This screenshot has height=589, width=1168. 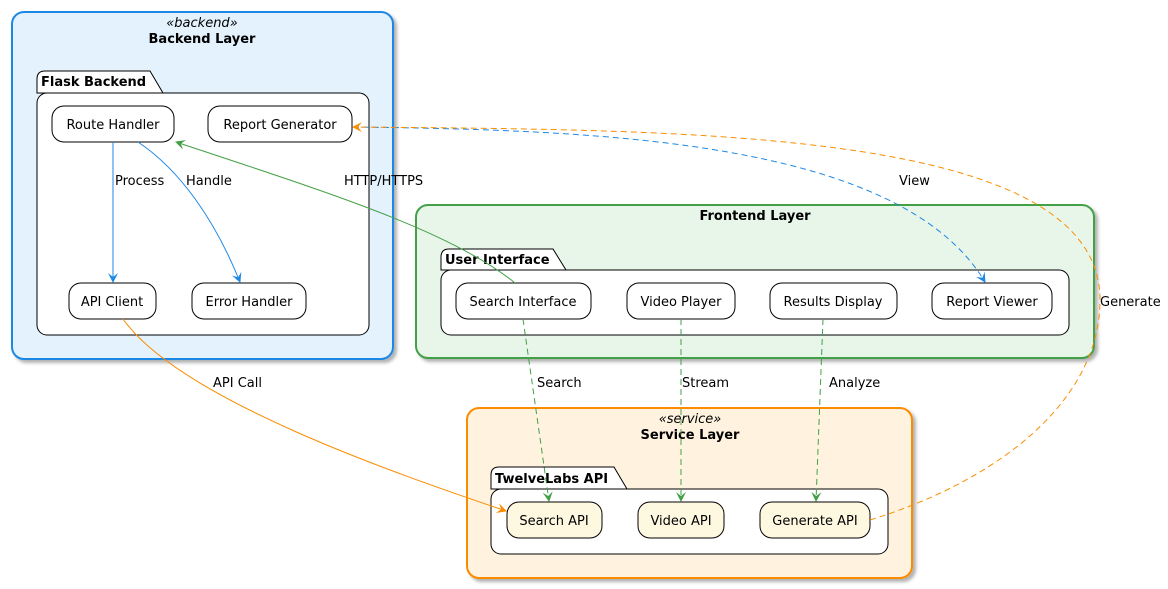 I want to click on service-title: Service Layer, so click(x=691, y=435).